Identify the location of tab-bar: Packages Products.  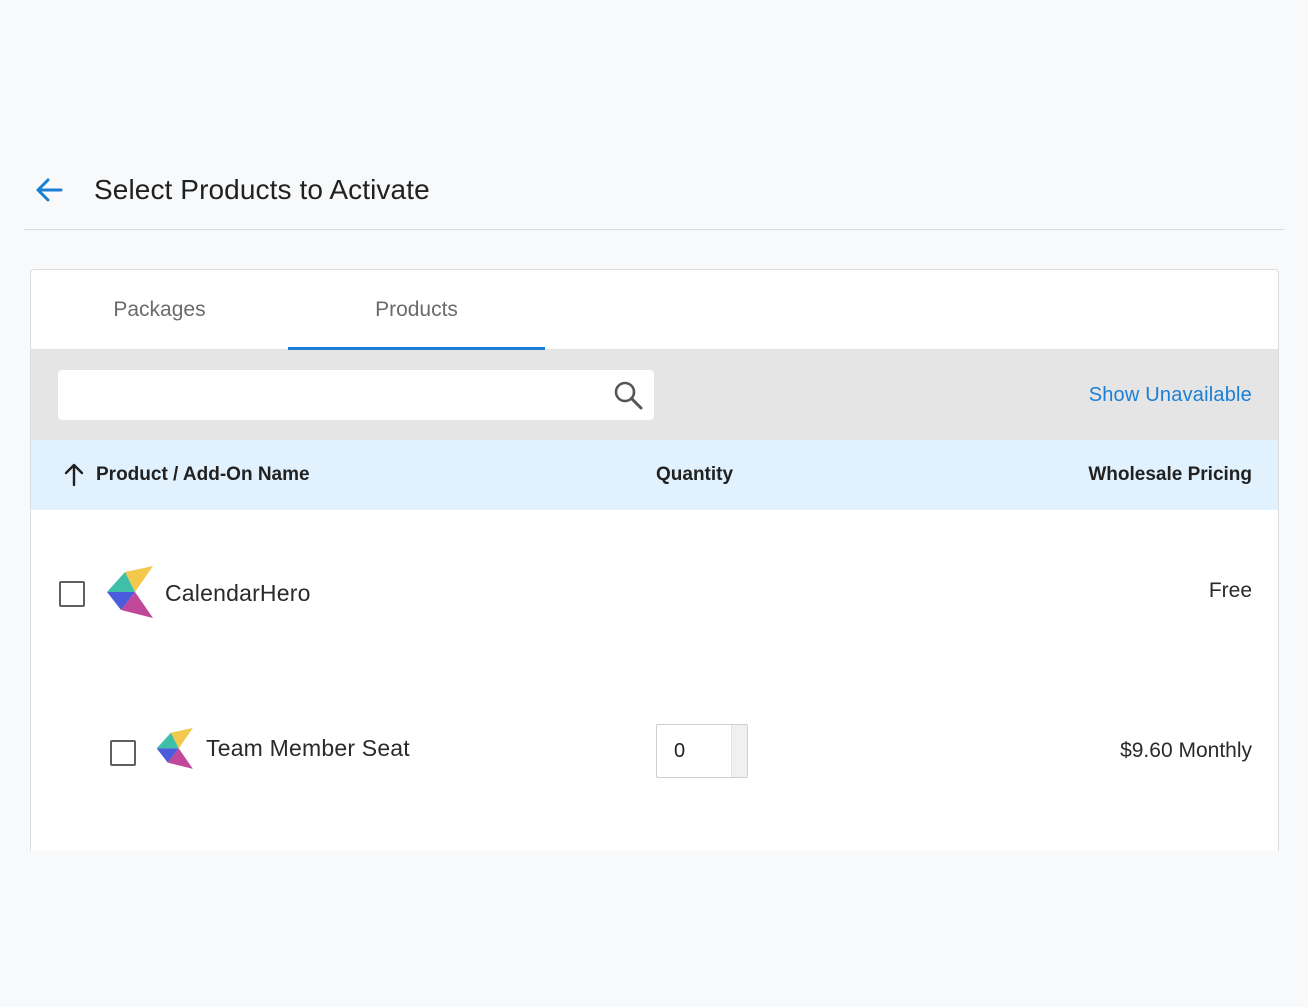
(654, 310).